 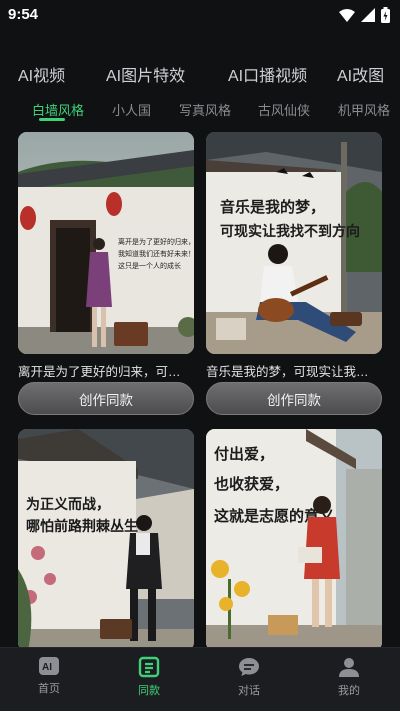 I want to click on main-tab-ai-image-effects: AI图片特效, so click(x=145, y=74).